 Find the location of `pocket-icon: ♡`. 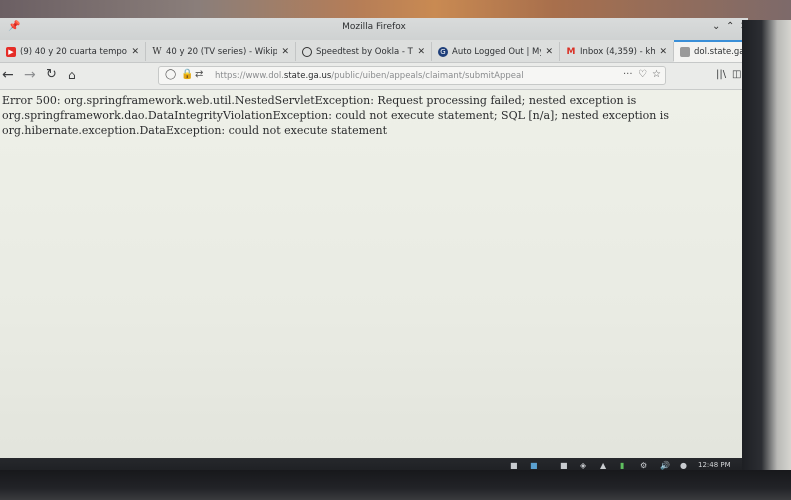

pocket-icon: ♡ is located at coordinates (642, 74).